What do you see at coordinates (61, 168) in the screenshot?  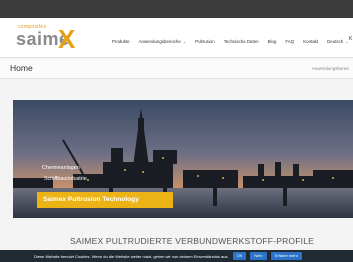 I see `hero-text-line1: Chemieanlagen` at bounding box center [61, 168].